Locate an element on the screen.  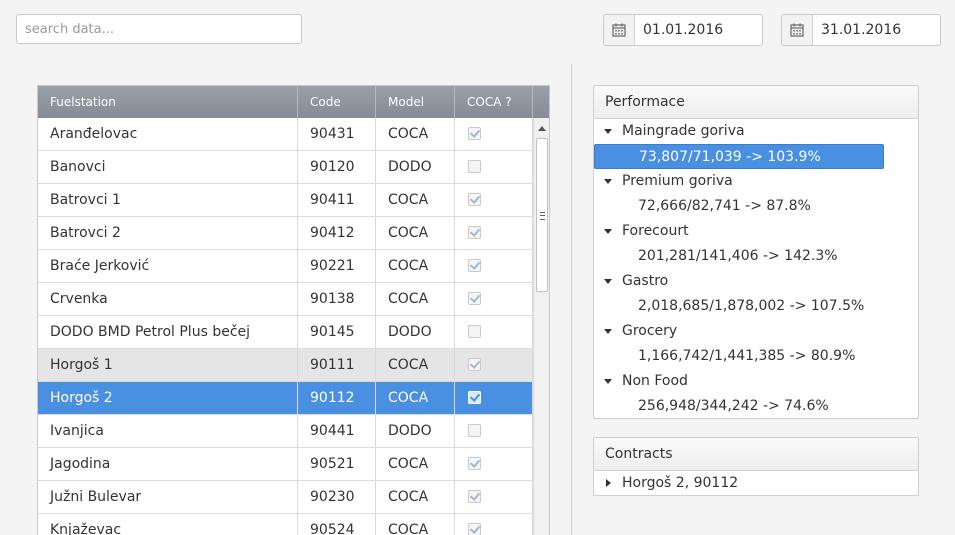
tree-value-item: 72,666/82,741 -> 87.8% is located at coordinates (756, 206).